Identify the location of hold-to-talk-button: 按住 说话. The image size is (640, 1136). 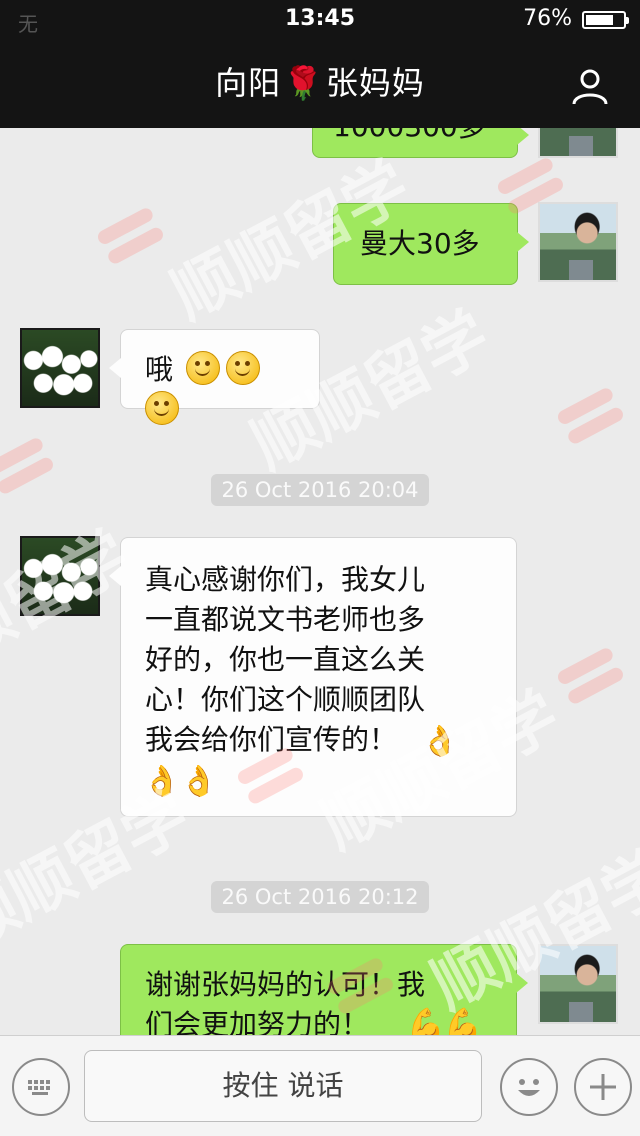
(283, 1086).